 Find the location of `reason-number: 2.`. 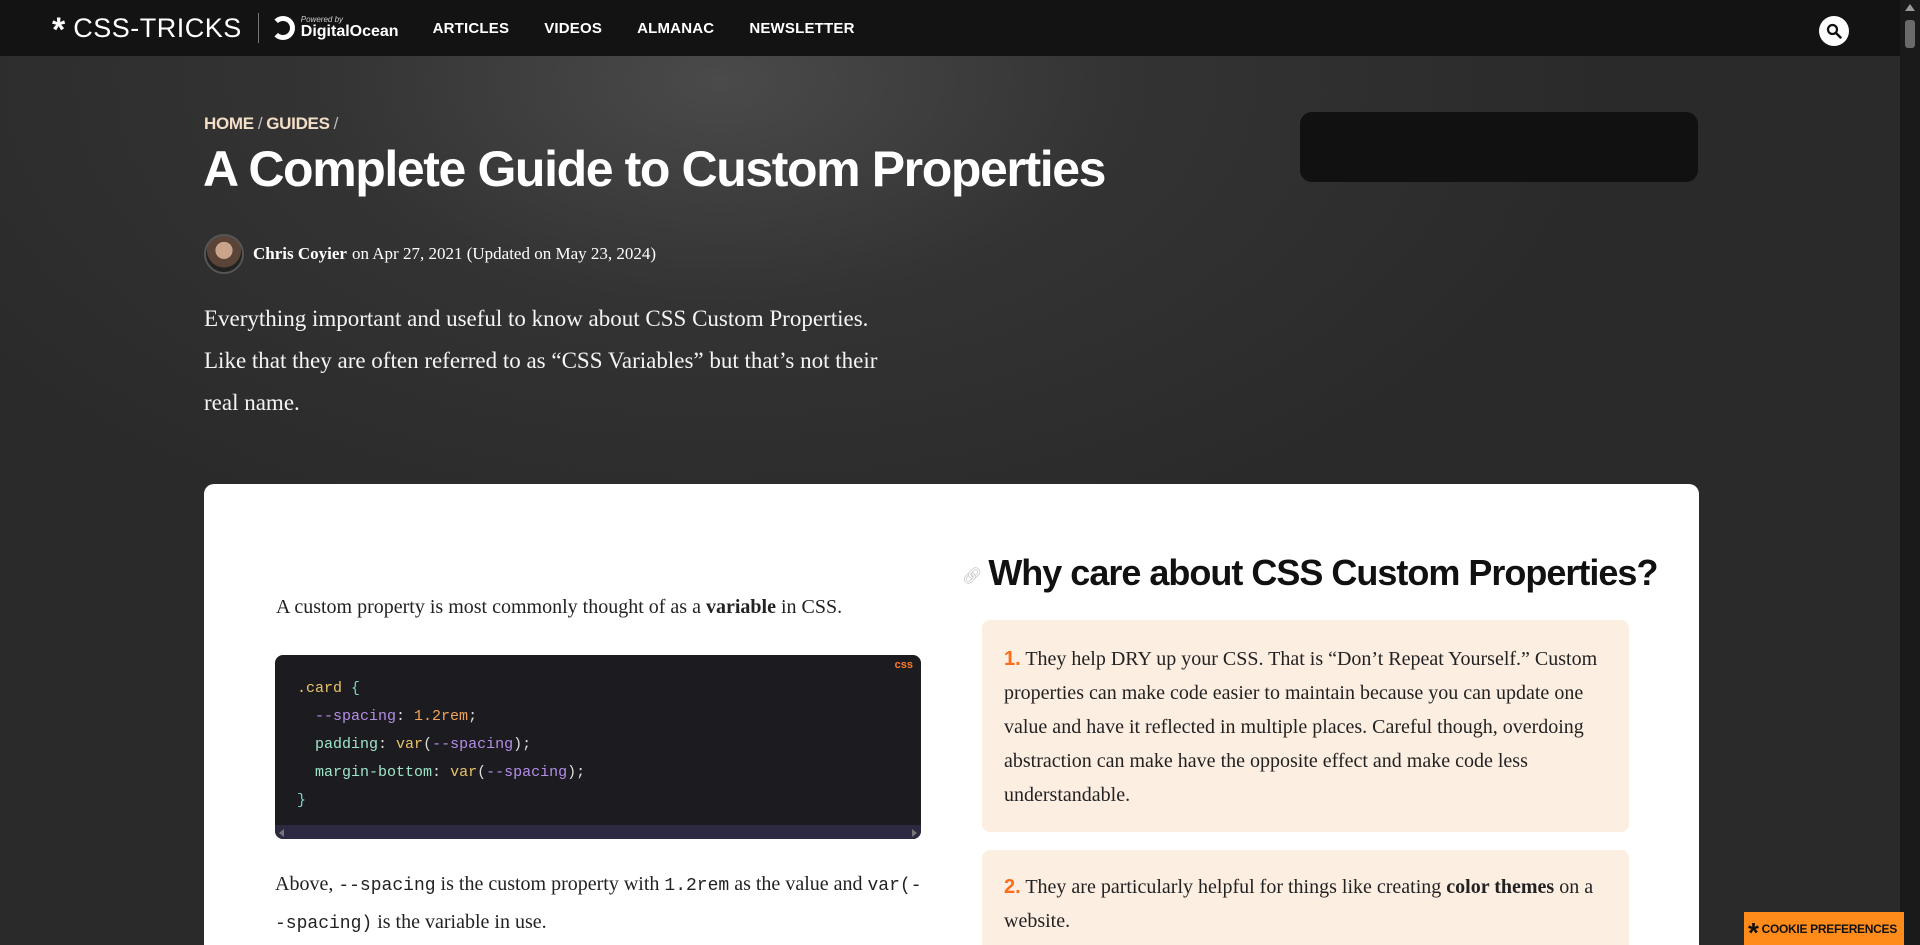

reason-number: 2. is located at coordinates (1012, 887).